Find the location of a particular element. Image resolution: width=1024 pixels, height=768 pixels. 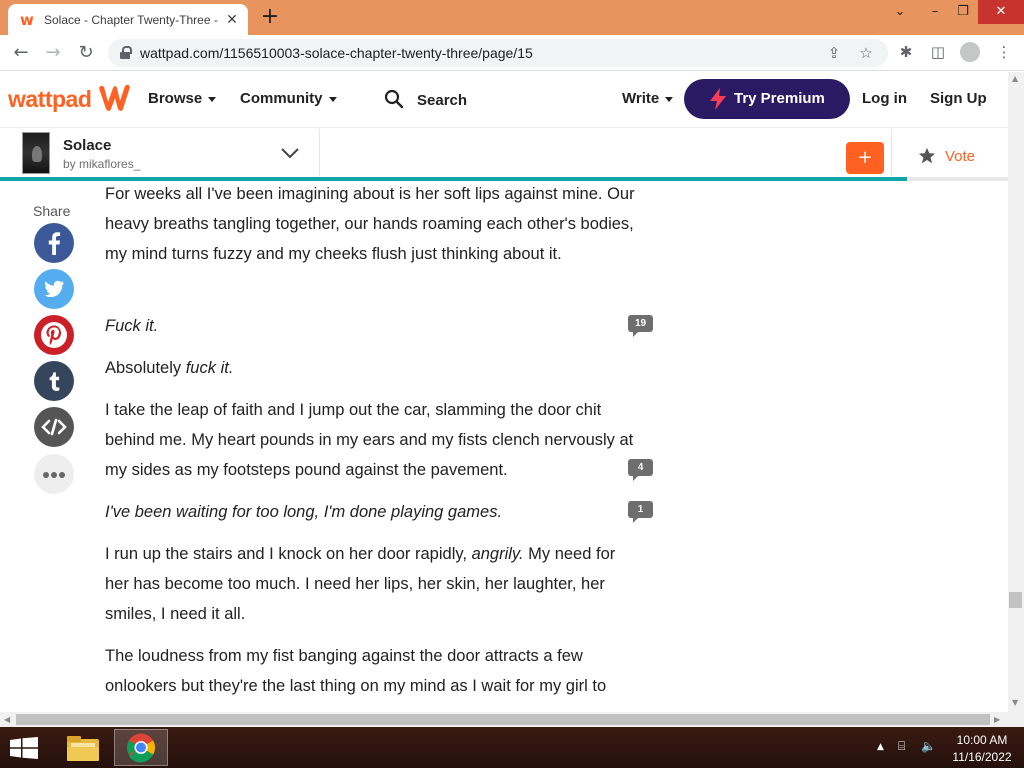

share-page-icon: ⇪ is located at coordinates (834, 53).